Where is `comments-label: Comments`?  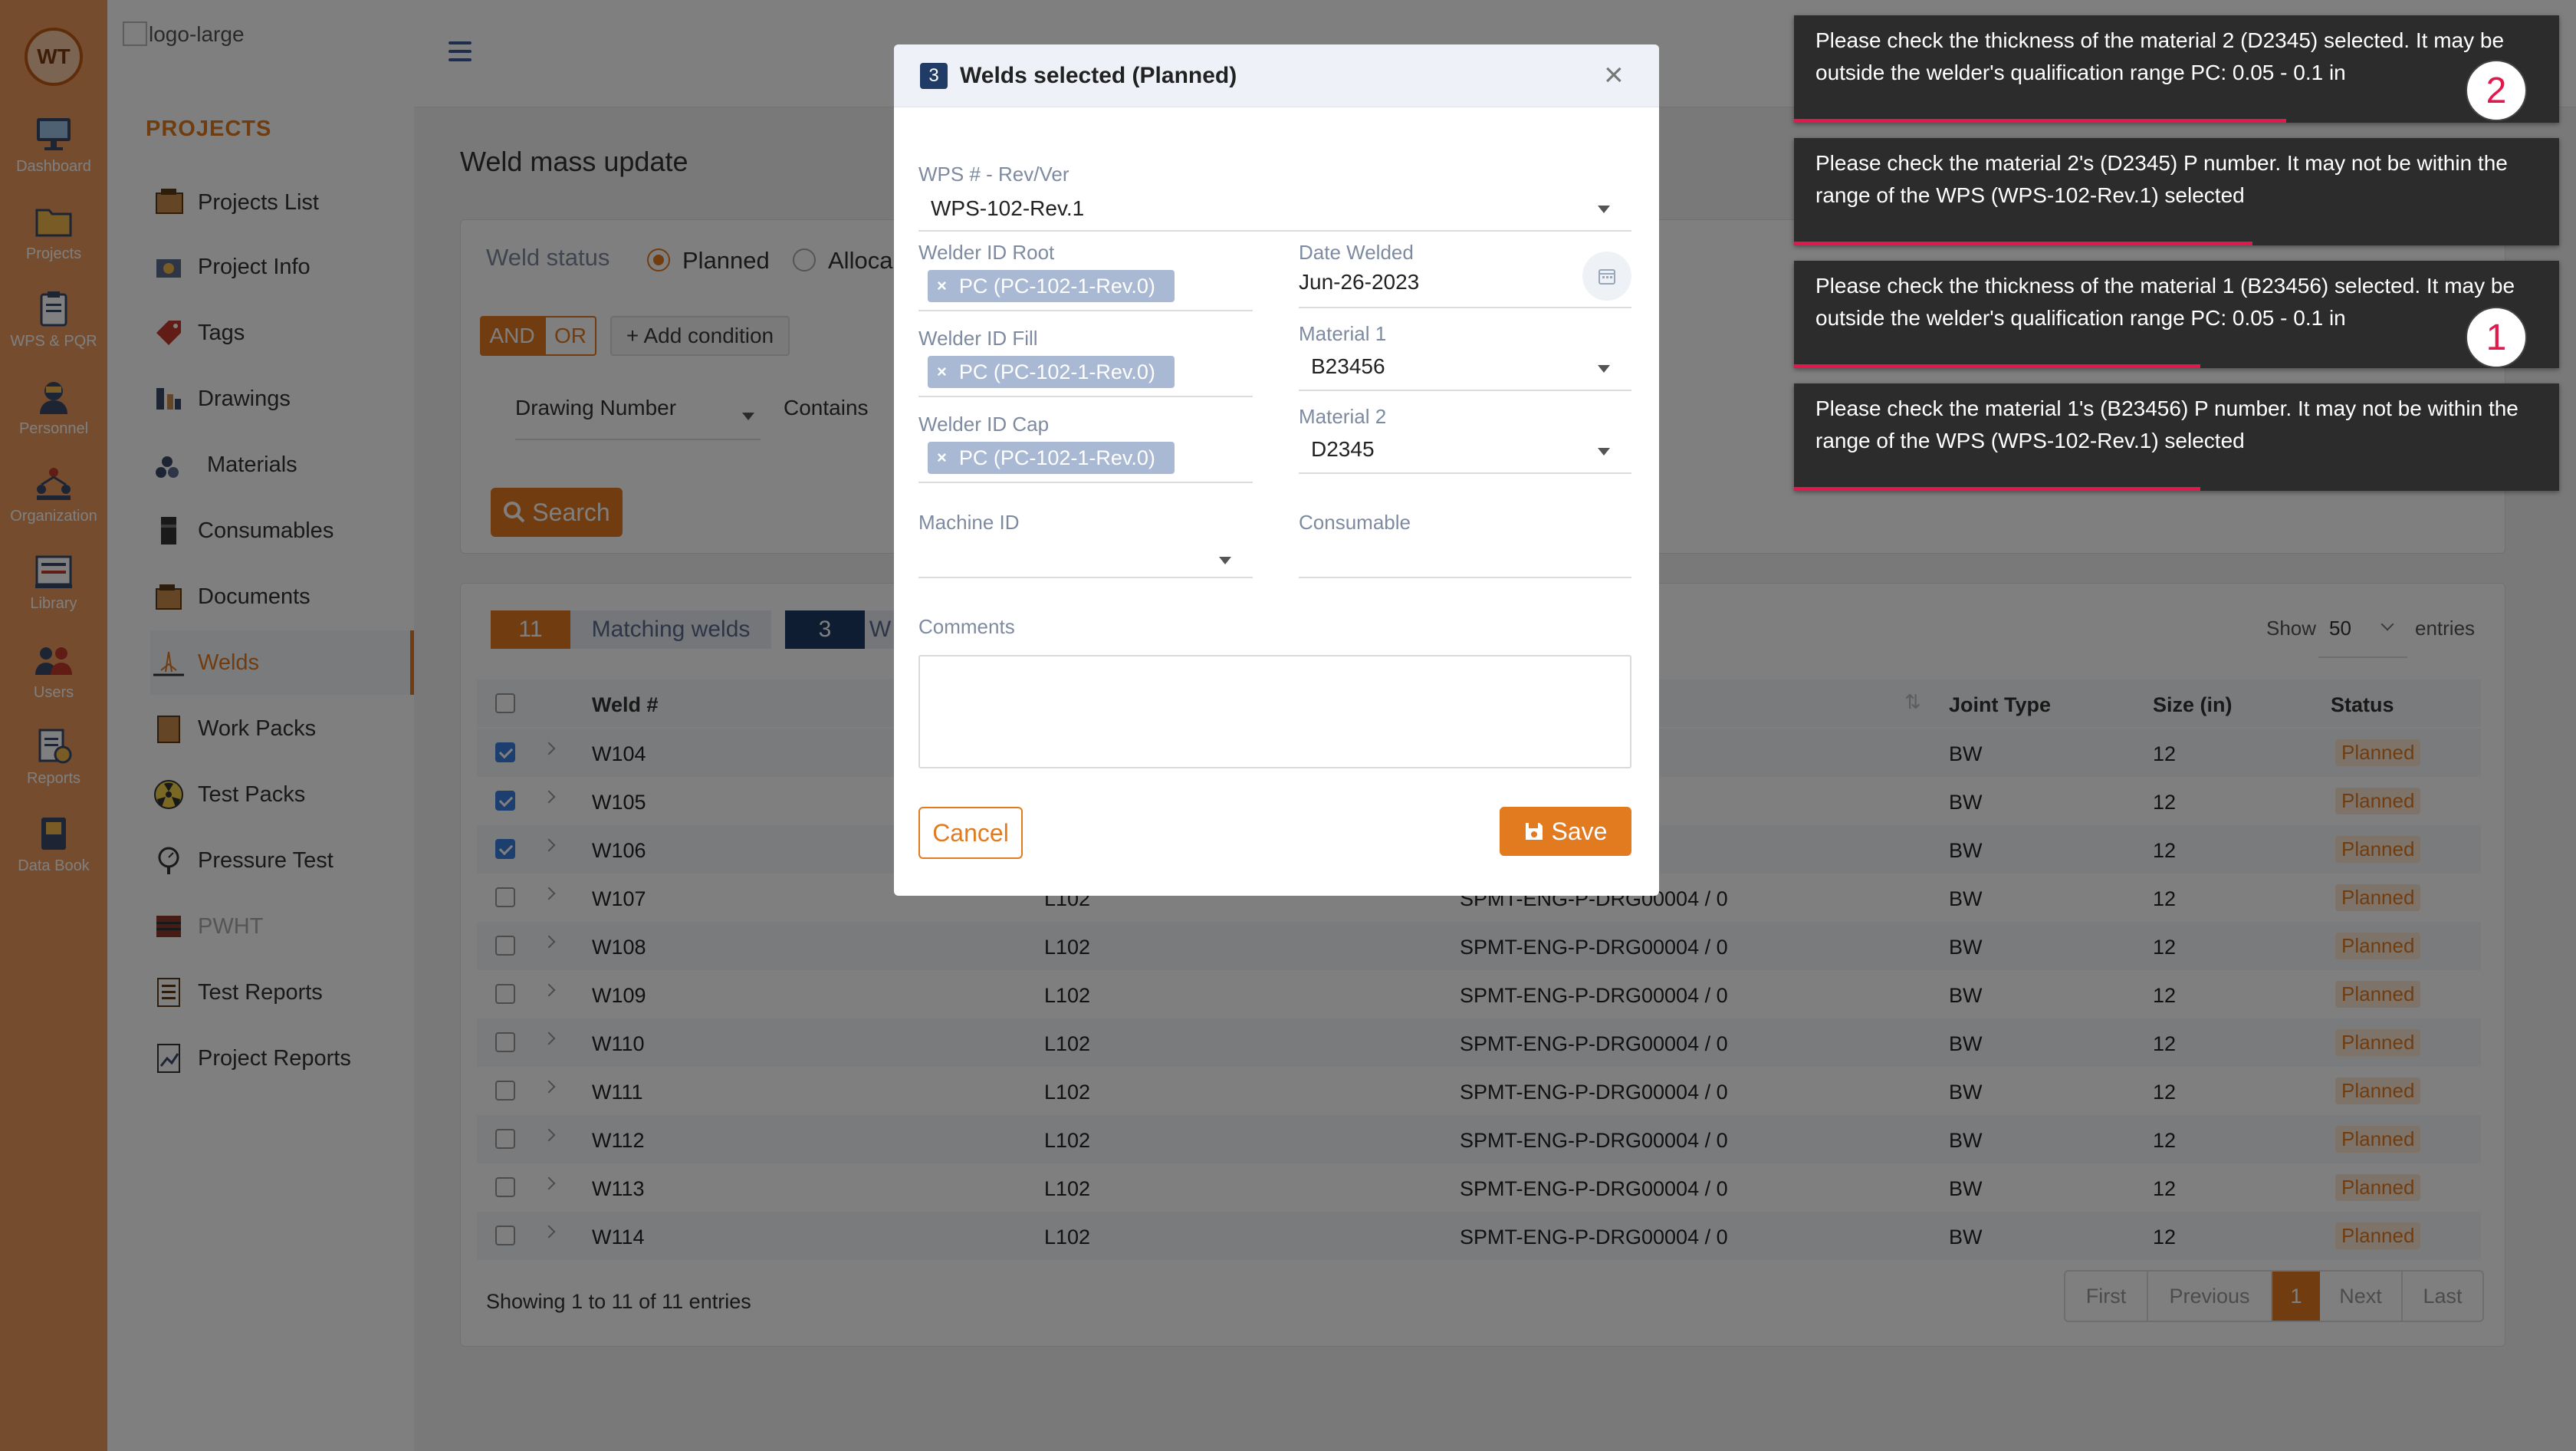 comments-label: Comments is located at coordinates (967, 626).